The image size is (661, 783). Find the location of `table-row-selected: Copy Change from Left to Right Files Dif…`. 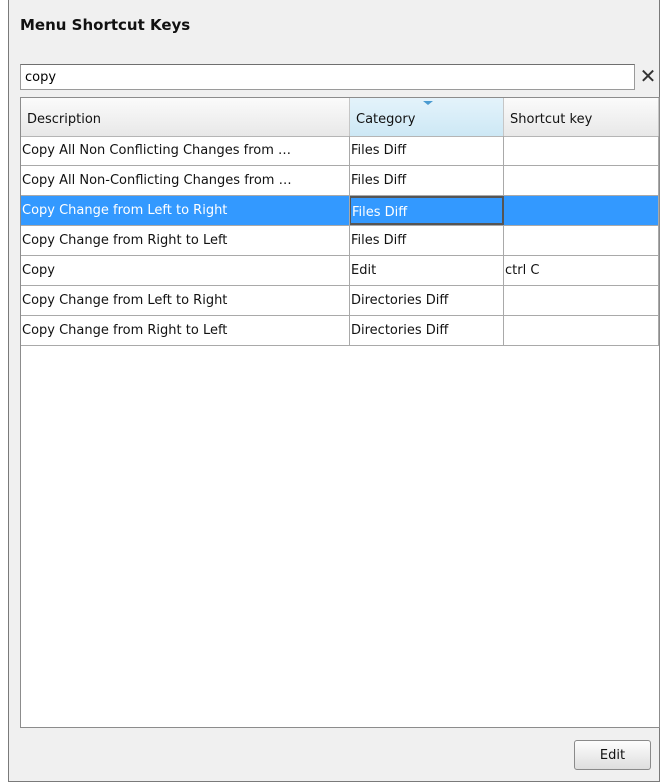

table-row-selected: Copy Change from Left to Right Files Dif… is located at coordinates (340, 211).